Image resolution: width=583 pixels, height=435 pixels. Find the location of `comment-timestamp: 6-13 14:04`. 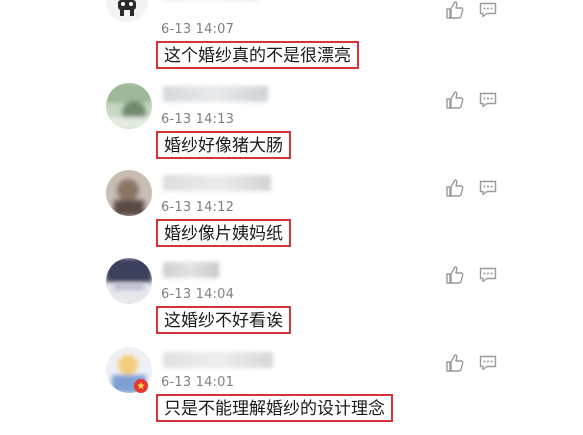

comment-timestamp: 6-13 14:04 is located at coordinates (198, 294).